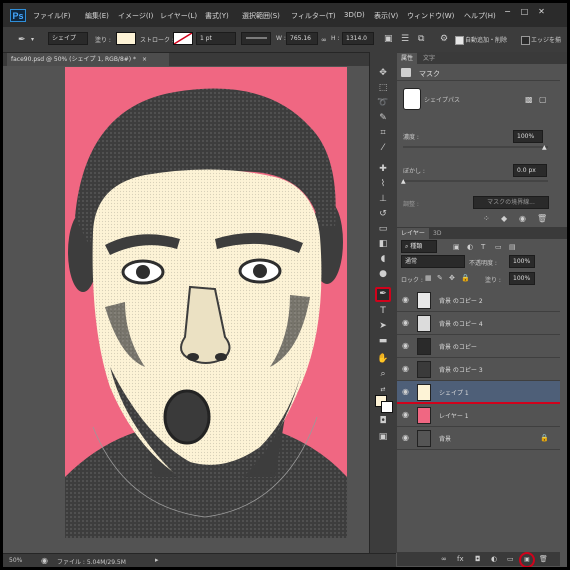  Describe the element at coordinates (383, 148) in the screenshot. I see `eyedropper-tool-icon: ⁄` at that location.